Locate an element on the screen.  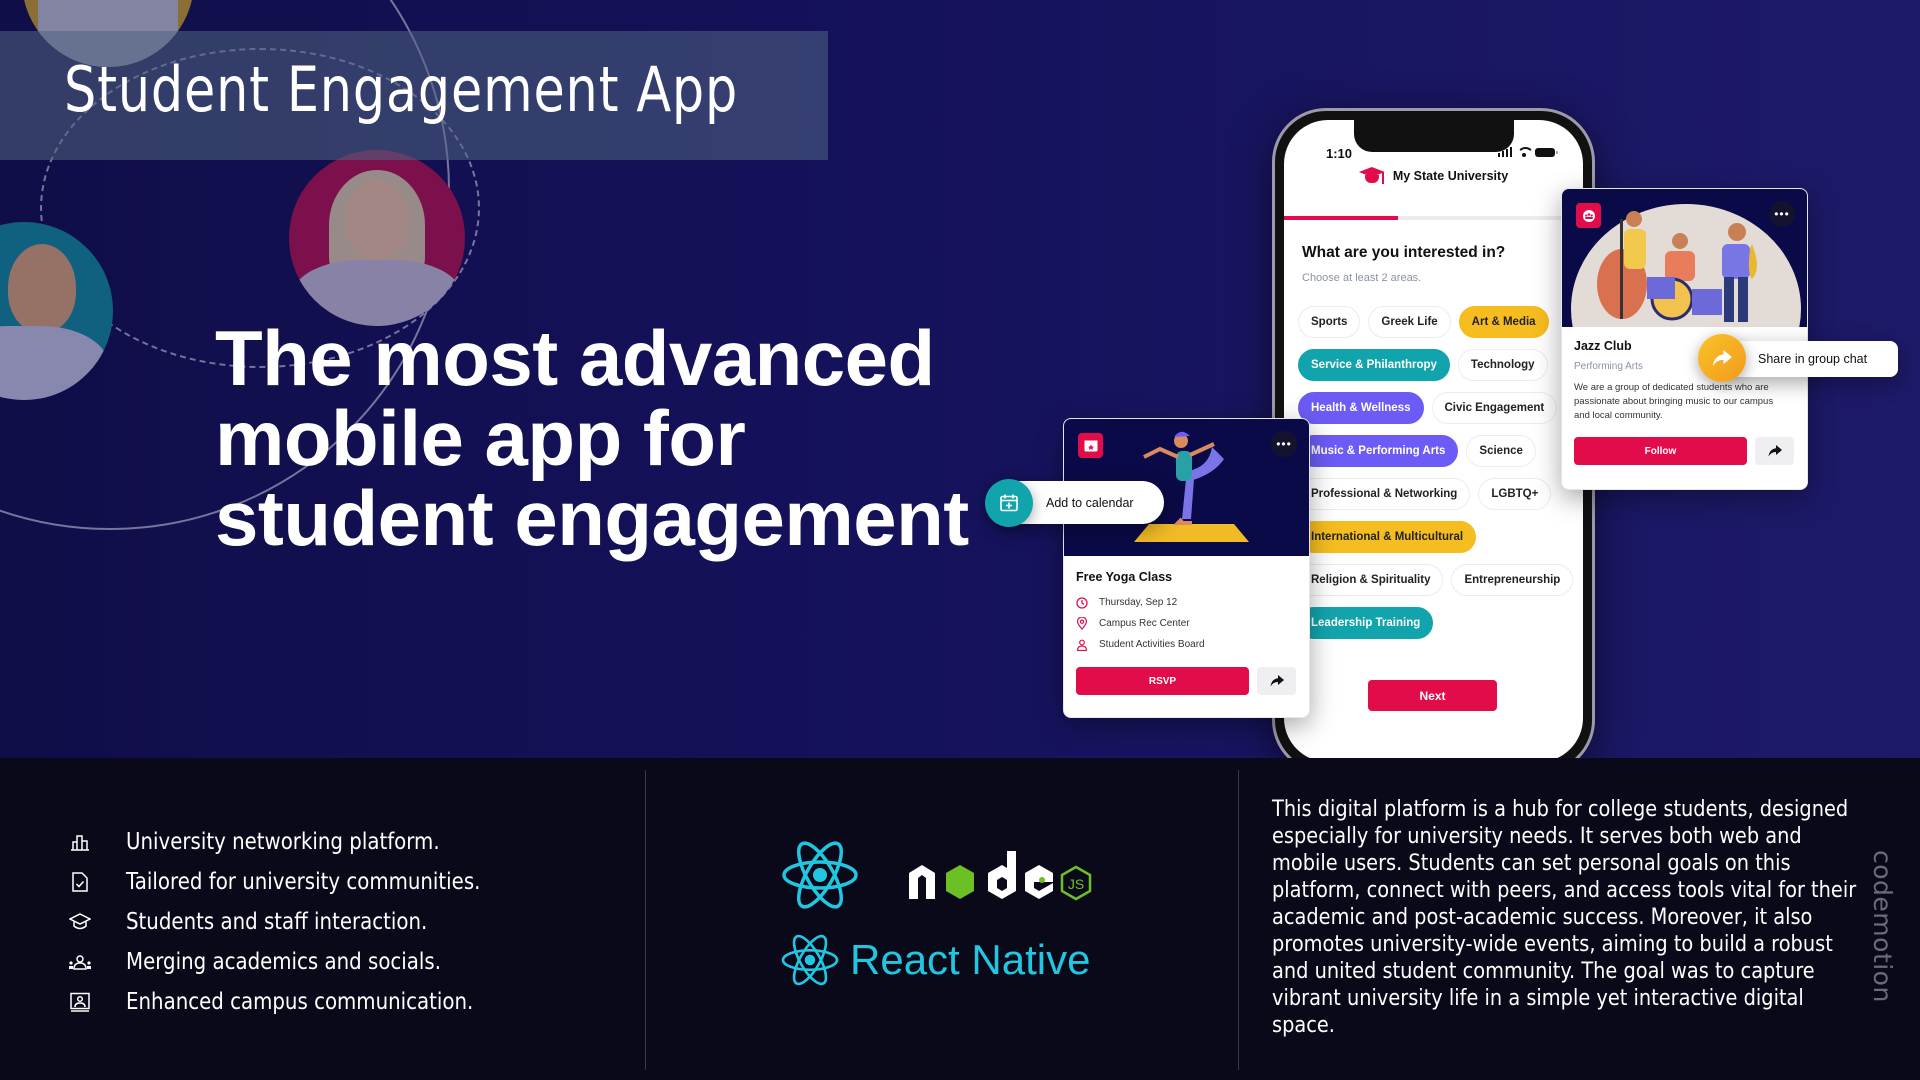
share-group-chat-callout: Share in group chat is located at coordinates (1814, 359).